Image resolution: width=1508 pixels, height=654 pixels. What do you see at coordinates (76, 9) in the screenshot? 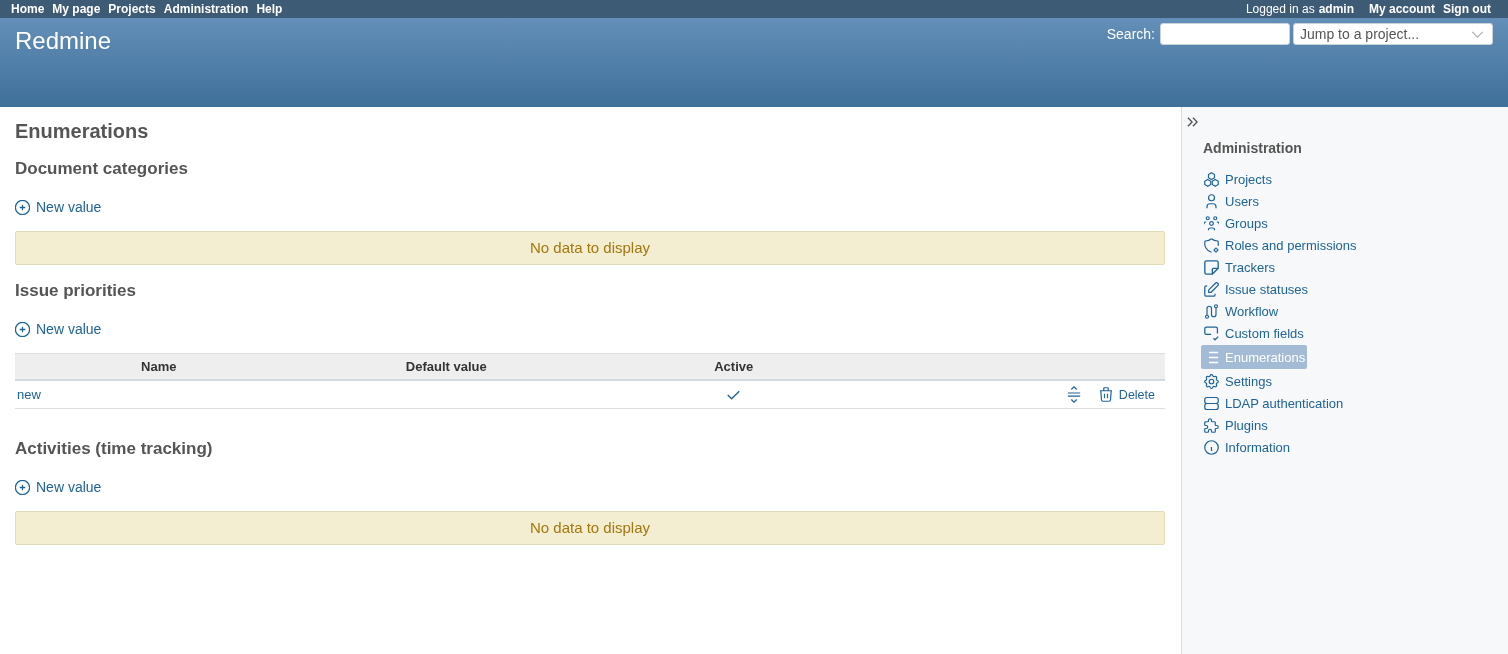
I see `top-menu-link: My page` at bounding box center [76, 9].